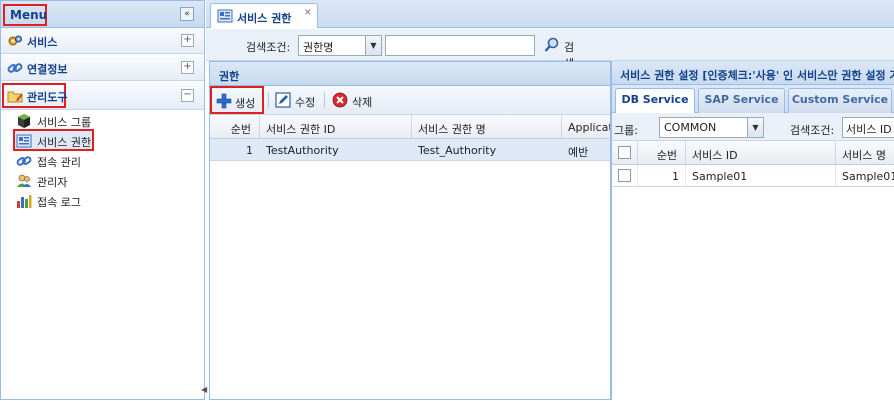 The height and width of the screenshot is (401, 894). What do you see at coordinates (102, 68) in the screenshot?
I see `section-connection-info: 연결정보 +` at bounding box center [102, 68].